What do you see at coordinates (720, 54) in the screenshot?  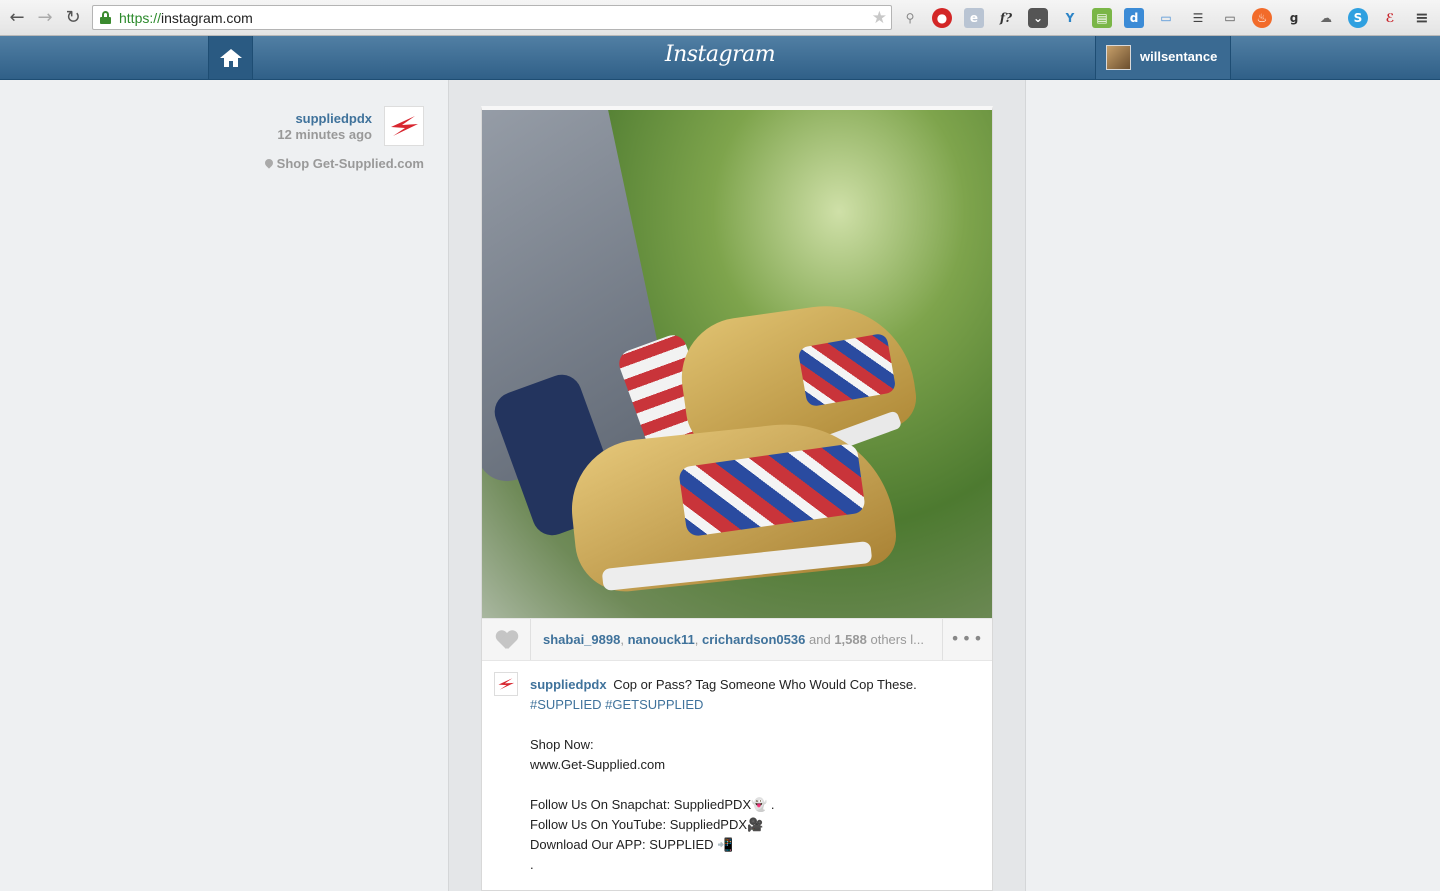 I see `instagram-logo: Instagram` at bounding box center [720, 54].